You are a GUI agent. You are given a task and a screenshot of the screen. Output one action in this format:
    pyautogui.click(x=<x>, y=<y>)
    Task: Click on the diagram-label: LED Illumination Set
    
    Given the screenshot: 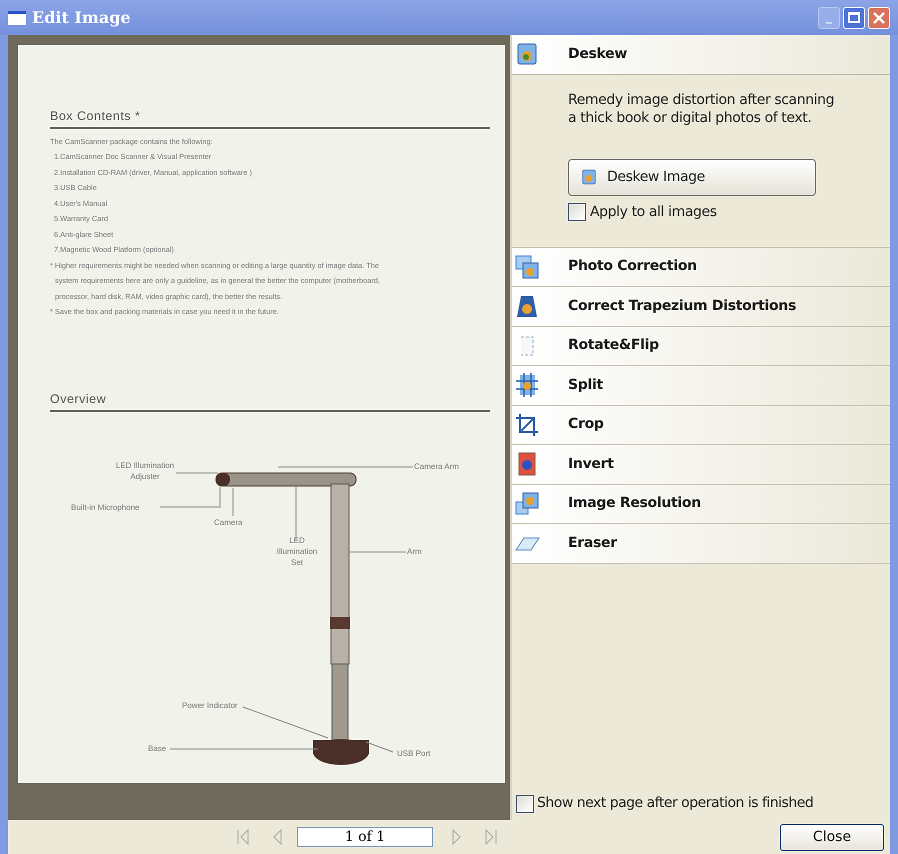 What is the action you would take?
    pyautogui.click(x=297, y=551)
    